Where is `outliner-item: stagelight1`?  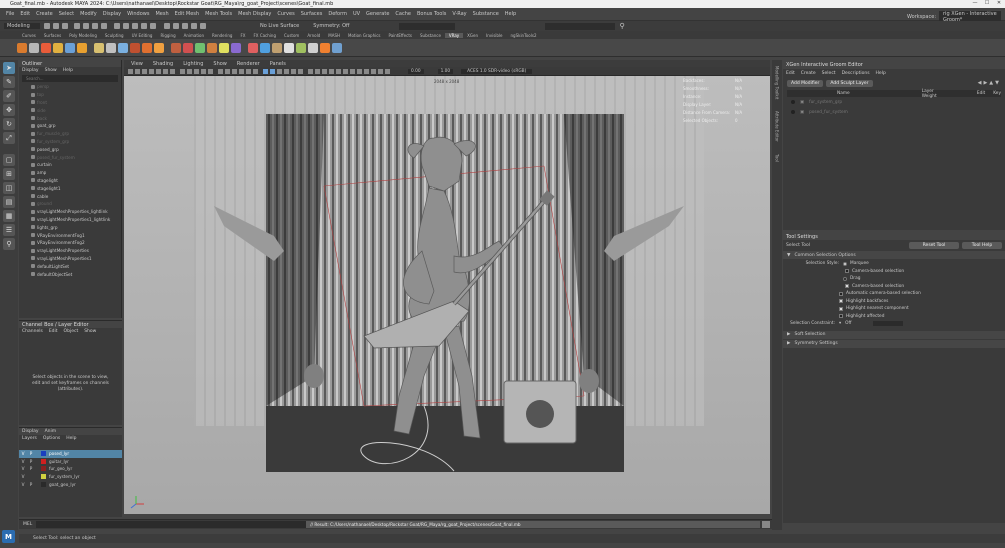
outliner-item: stagelight1 is located at coordinates (70, 188).